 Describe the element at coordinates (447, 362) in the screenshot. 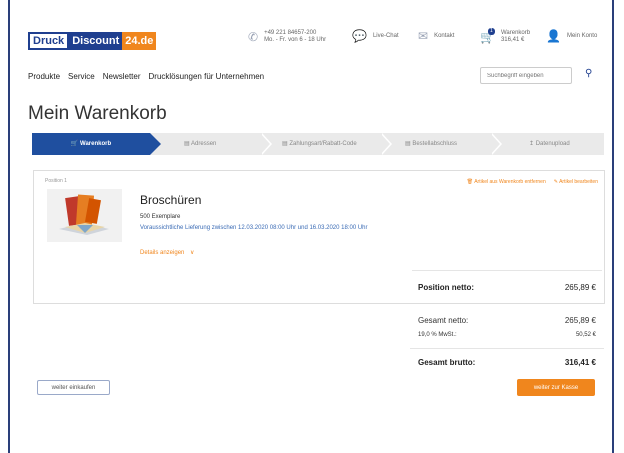

I see `total-brutto-label: Gesamt brutto:` at that location.